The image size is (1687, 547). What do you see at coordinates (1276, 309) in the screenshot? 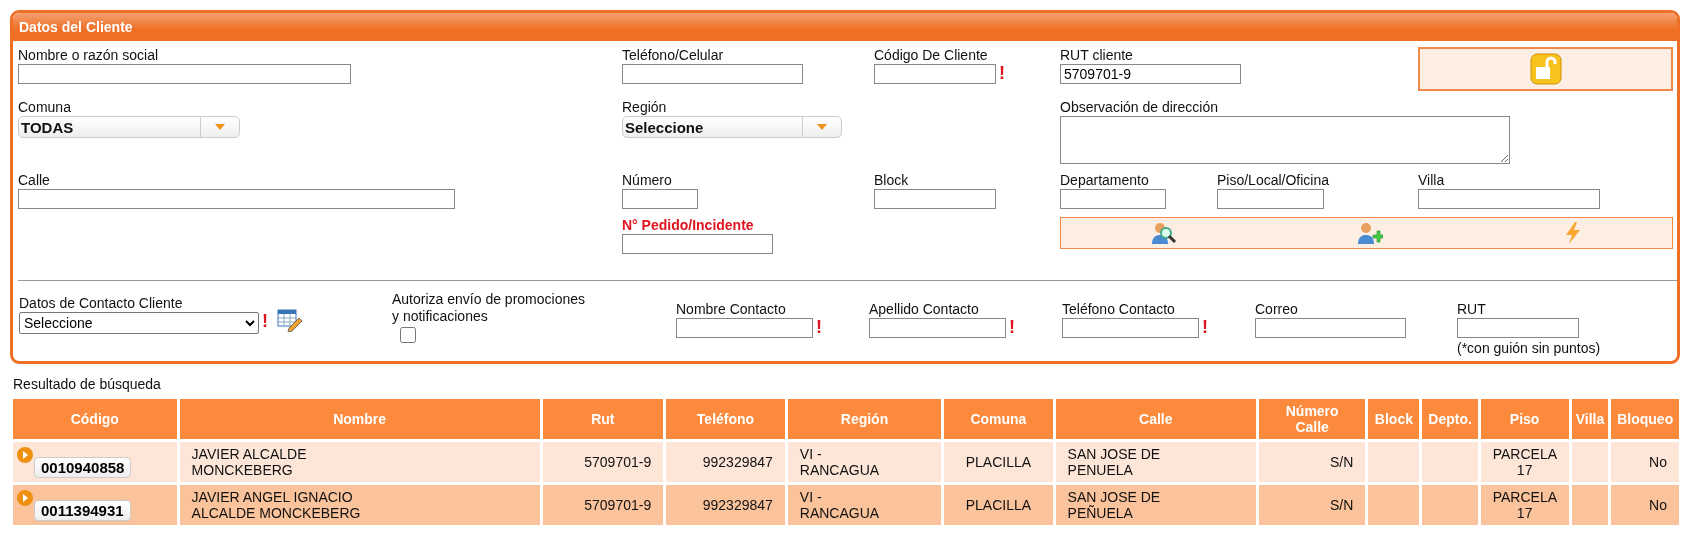
I see `field-label: Correo` at bounding box center [1276, 309].